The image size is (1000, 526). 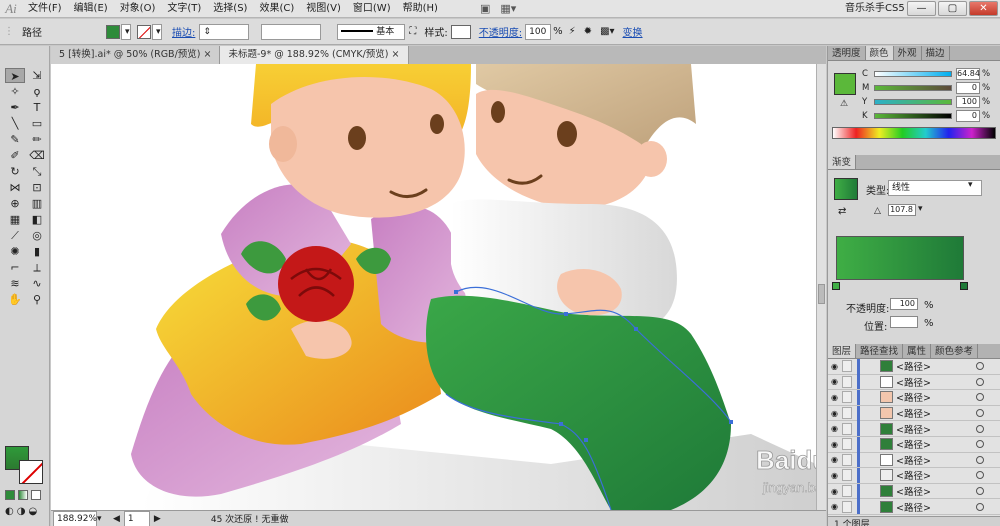 What do you see at coordinates (836, 286) in the screenshot?
I see `gradient-stop-start` at bounding box center [836, 286].